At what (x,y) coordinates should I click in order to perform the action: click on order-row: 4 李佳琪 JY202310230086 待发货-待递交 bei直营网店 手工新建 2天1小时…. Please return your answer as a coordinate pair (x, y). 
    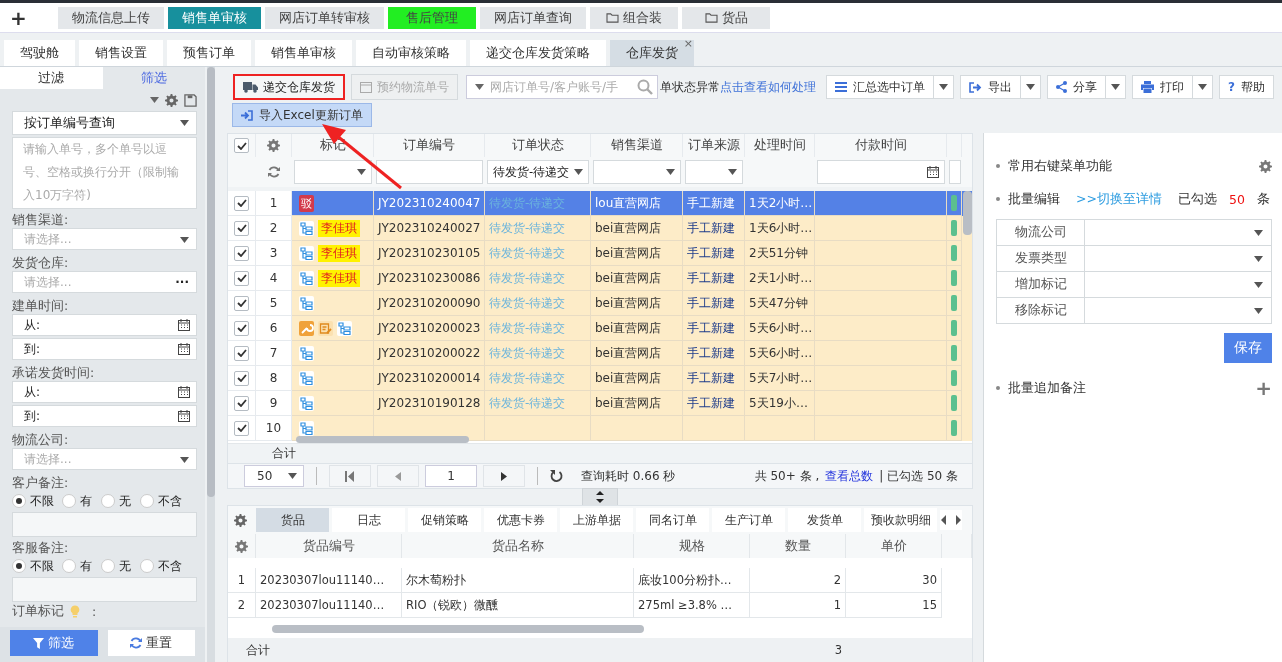
    Looking at the image, I should click on (600, 278).